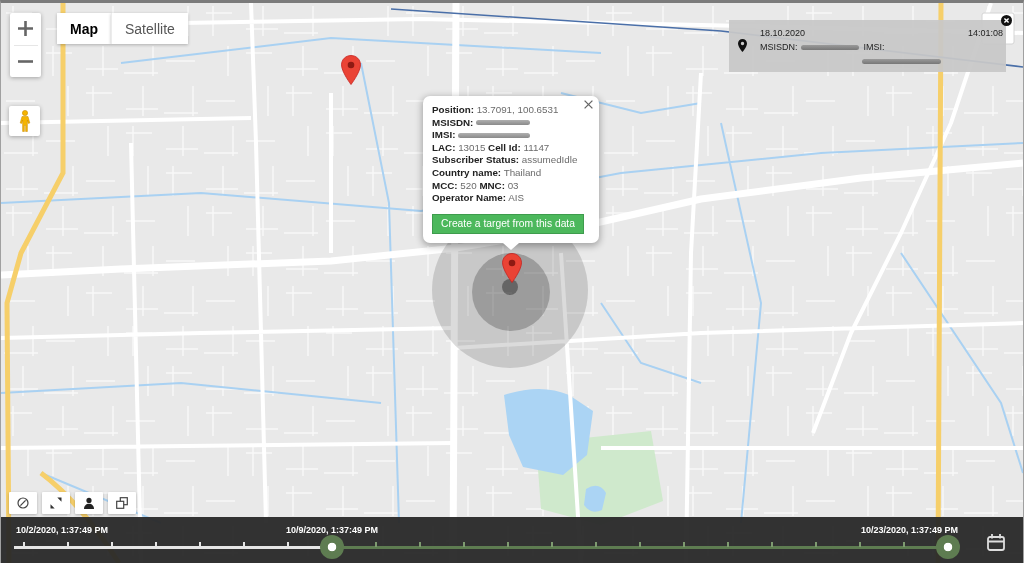 The image size is (1024, 563). What do you see at coordinates (25, 61) in the screenshot?
I see `minus-icon` at bounding box center [25, 61].